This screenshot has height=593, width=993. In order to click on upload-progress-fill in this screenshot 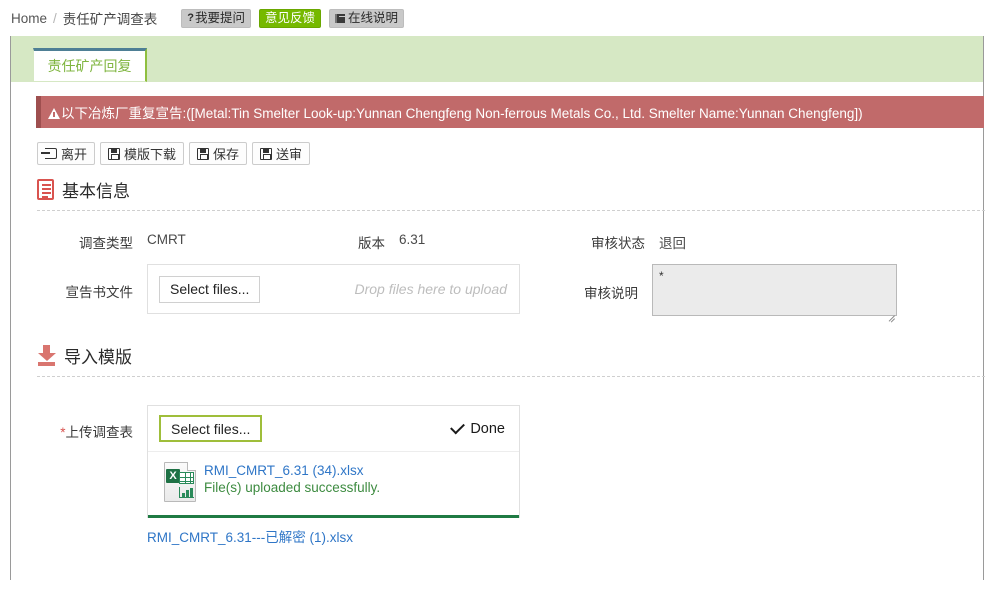, I will do `click(333, 516)`.